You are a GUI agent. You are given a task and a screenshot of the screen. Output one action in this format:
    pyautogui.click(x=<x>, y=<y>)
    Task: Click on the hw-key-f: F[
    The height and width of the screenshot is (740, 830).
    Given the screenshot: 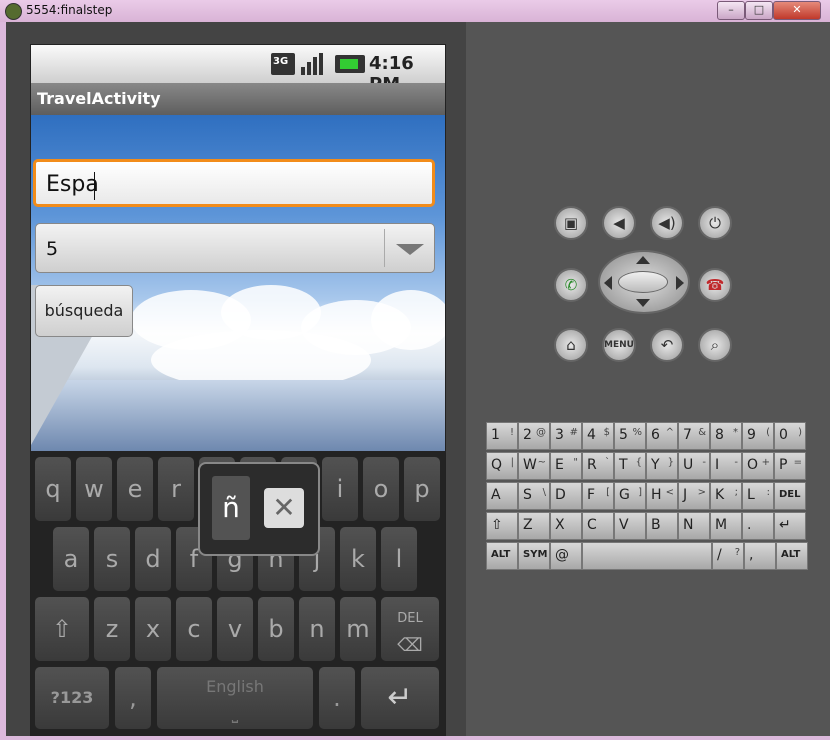 What is the action you would take?
    pyautogui.click(x=598, y=496)
    